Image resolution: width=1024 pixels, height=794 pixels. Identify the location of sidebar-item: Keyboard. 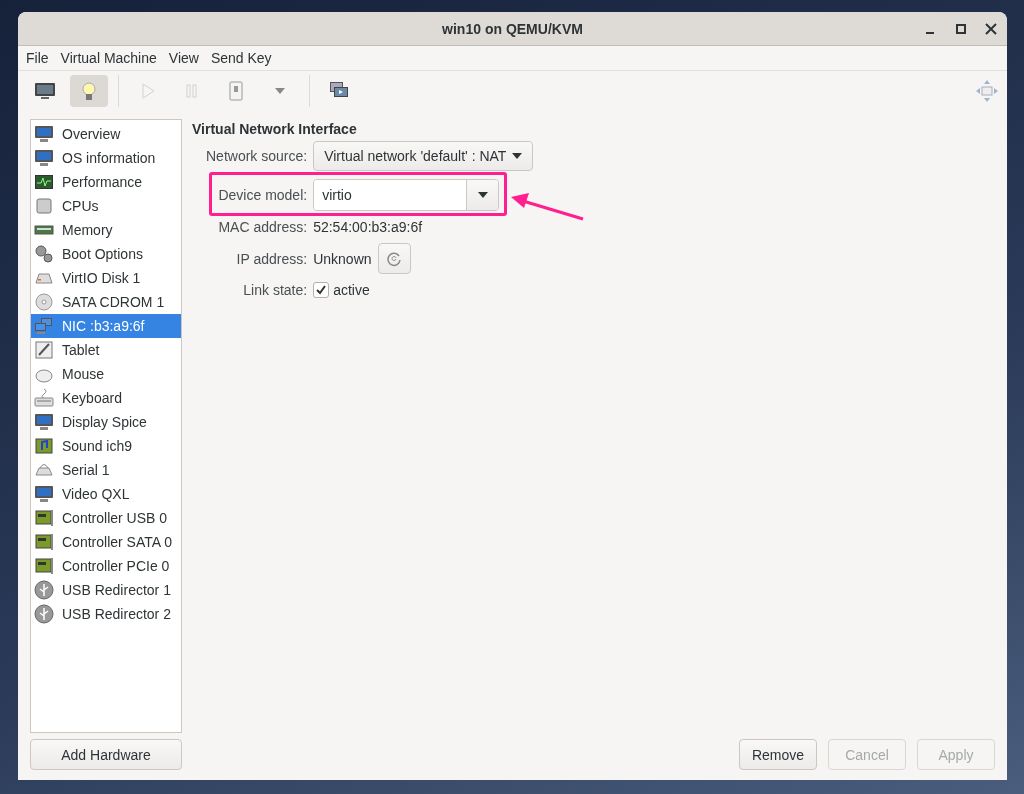
(106, 398).